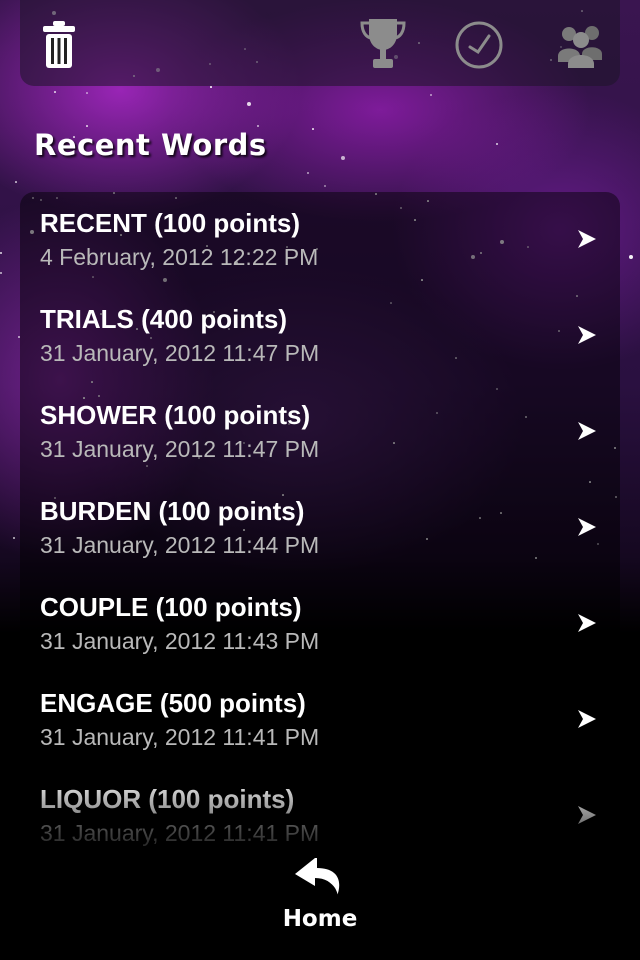  What do you see at coordinates (171, 607) in the screenshot?
I see `word-label: COUPLE (100 points)` at bounding box center [171, 607].